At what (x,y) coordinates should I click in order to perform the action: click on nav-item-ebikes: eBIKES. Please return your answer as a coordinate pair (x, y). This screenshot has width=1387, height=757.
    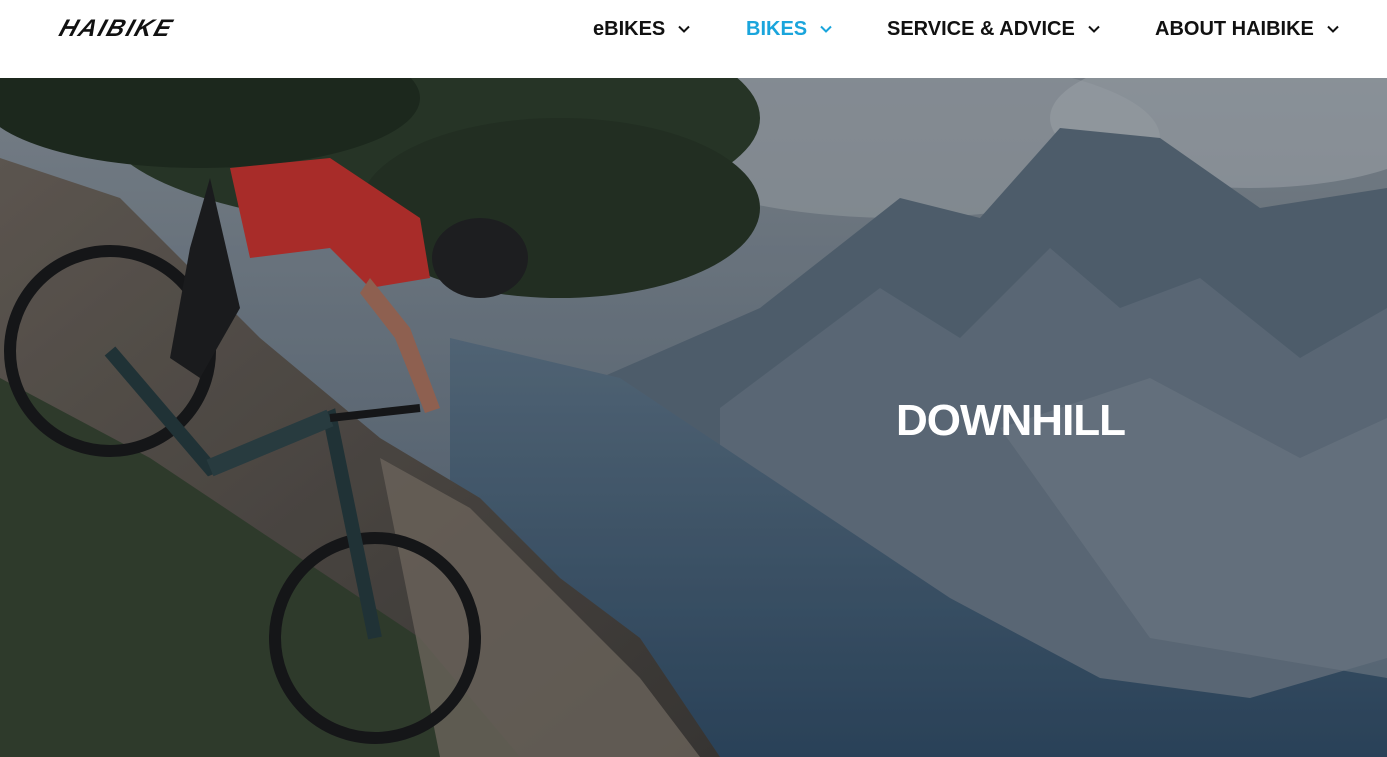
    Looking at the image, I should click on (642, 29).